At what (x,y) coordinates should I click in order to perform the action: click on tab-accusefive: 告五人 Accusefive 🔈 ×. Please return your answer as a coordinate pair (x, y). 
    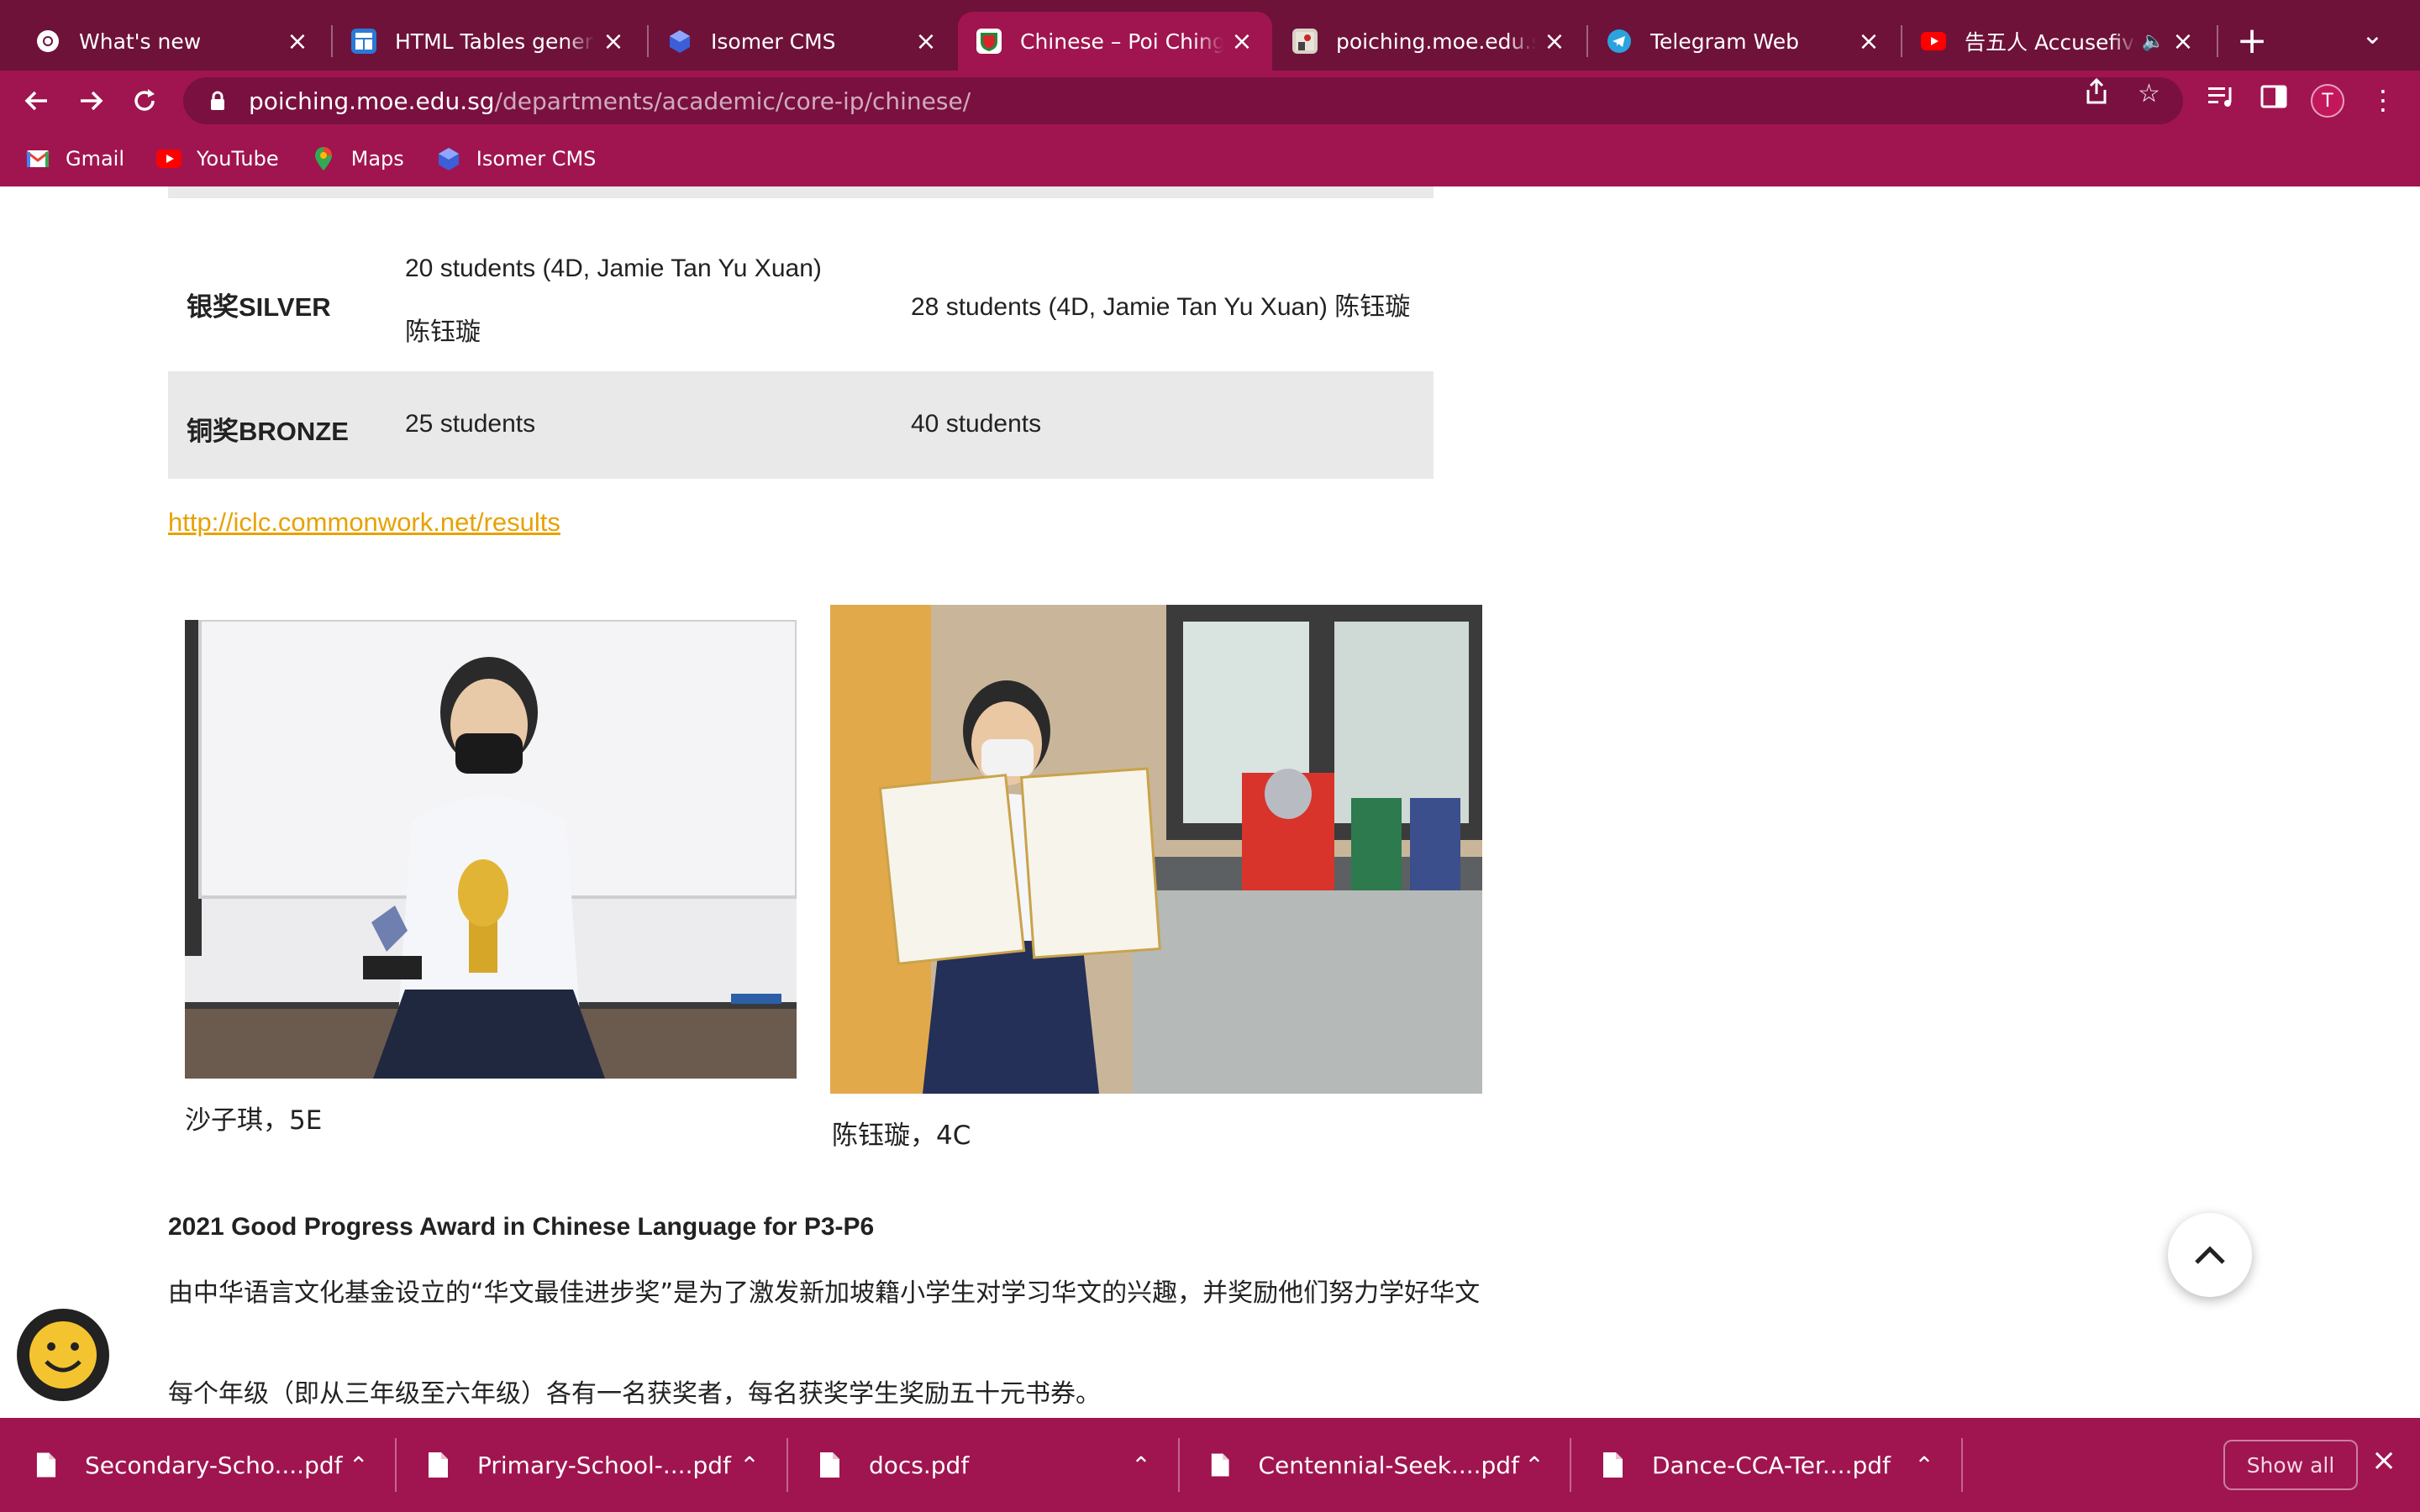
    Looking at the image, I should click on (2057, 41).